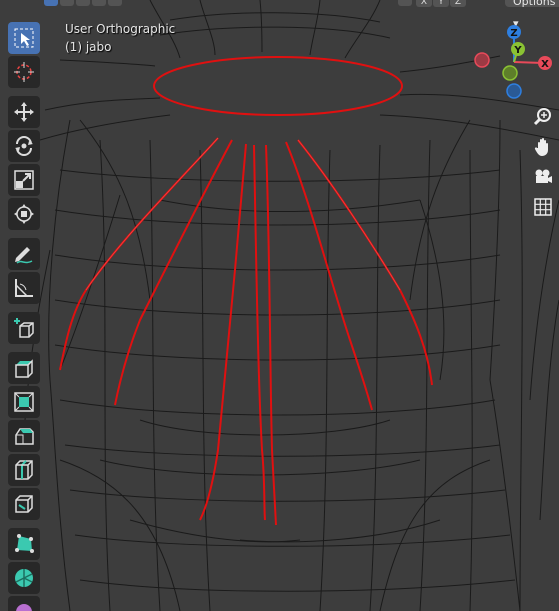  I want to click on axis-x-button: X, so click(424, 3).